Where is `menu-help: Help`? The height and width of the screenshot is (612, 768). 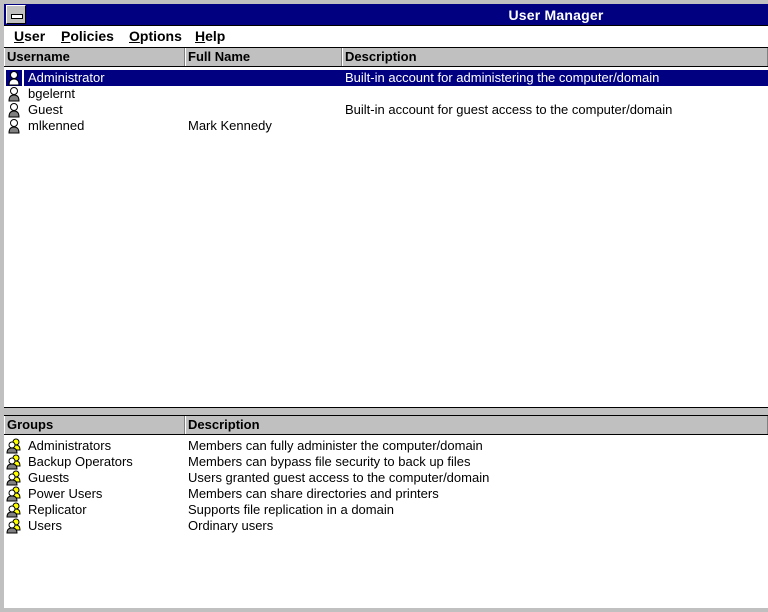
menu-help: Help is located at coordinates (210, 36).